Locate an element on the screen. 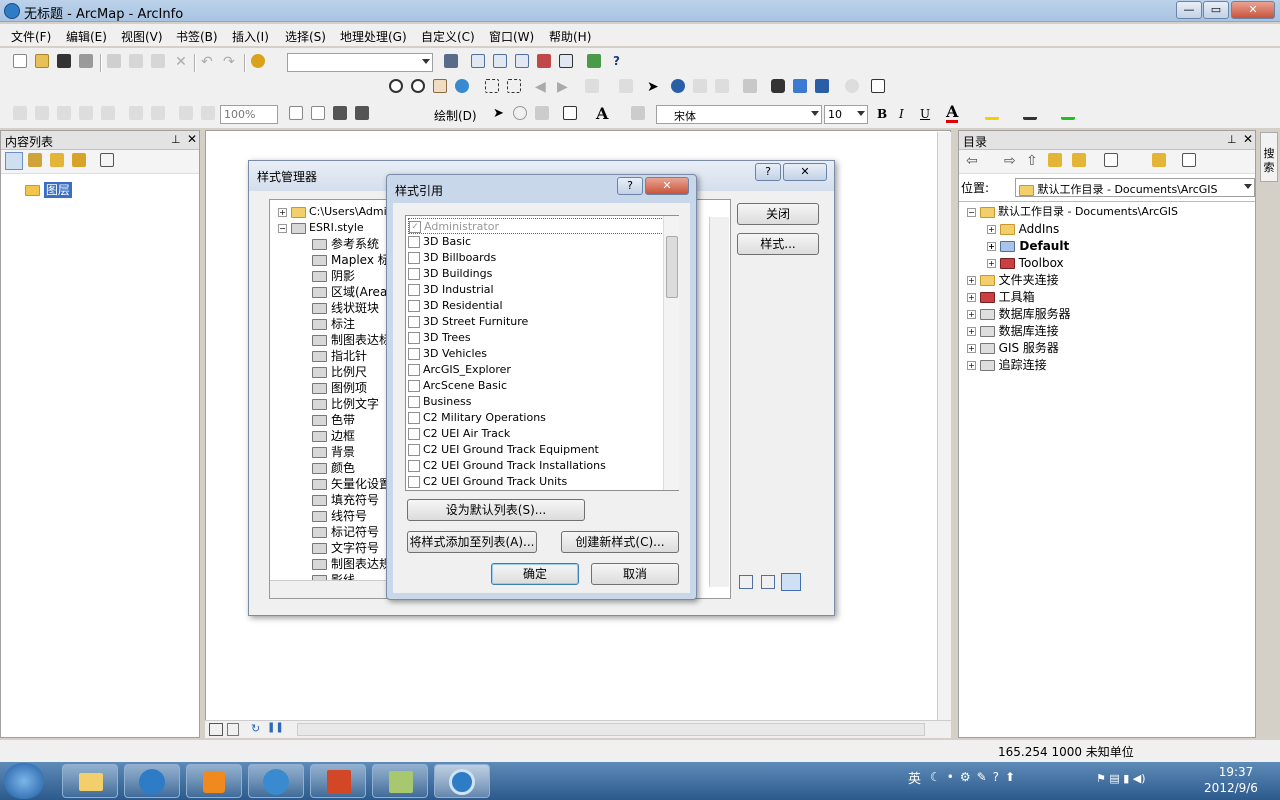 This screenshot has height=800, width=1280. pin-icon: ⊥ is located at coordinates (176, 139).